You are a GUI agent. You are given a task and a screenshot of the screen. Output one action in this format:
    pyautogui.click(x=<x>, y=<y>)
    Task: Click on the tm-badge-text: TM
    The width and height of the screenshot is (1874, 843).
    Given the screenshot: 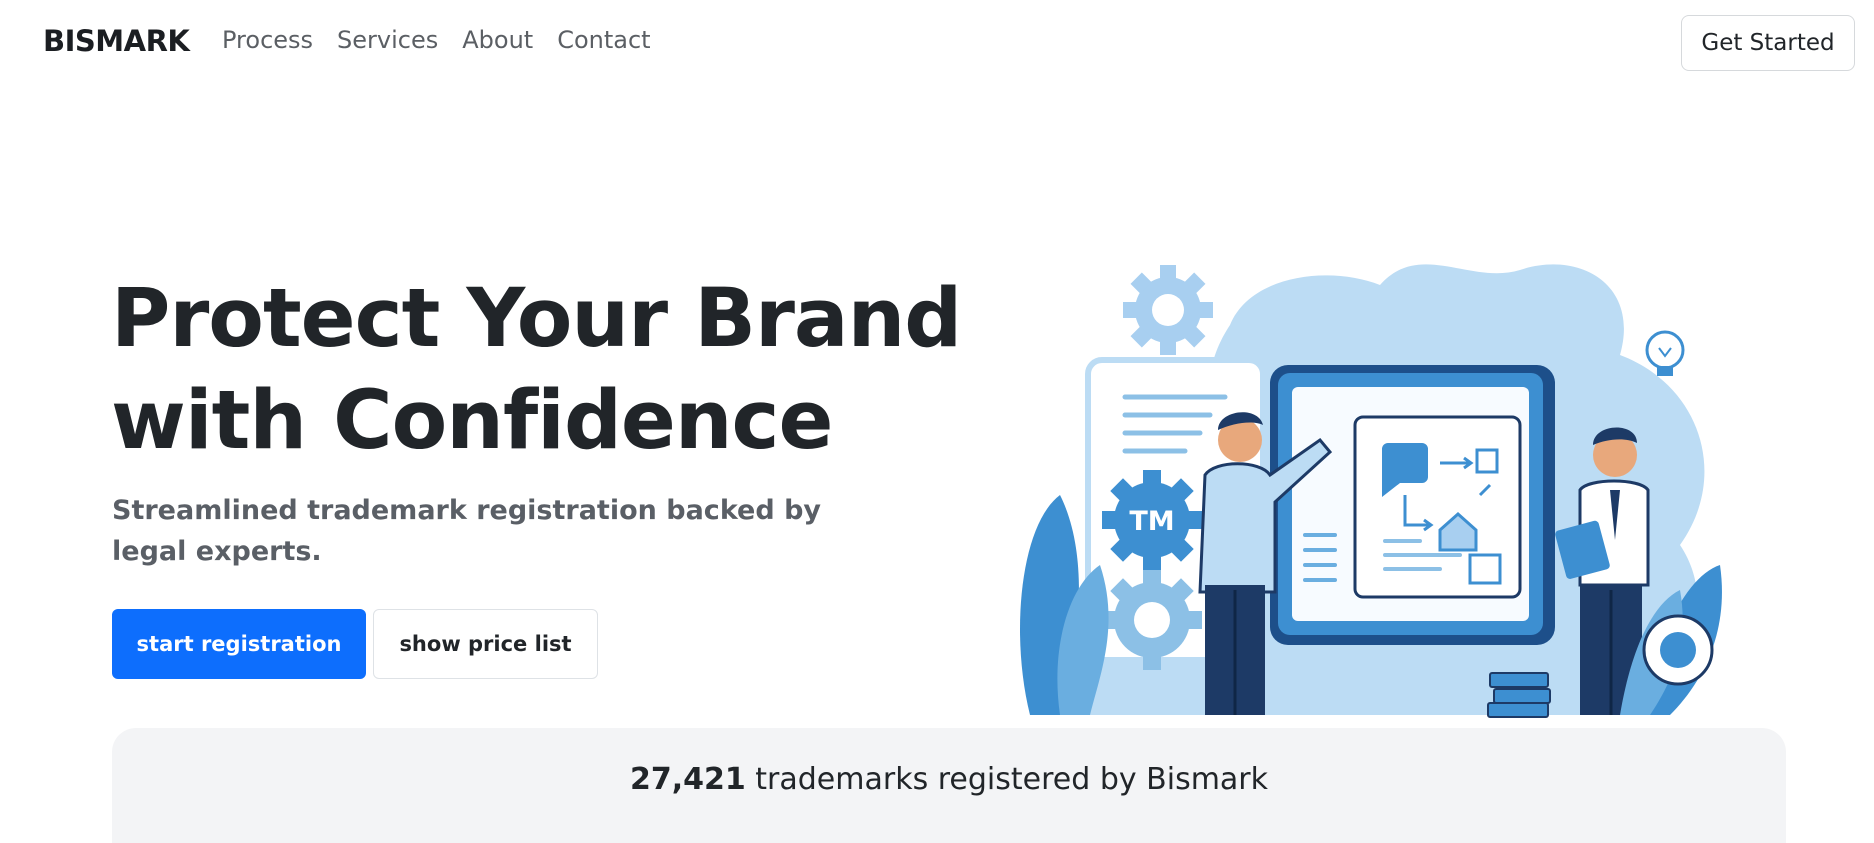 What is the action you would take?
    pyautogui.click(x=1151, y=521)
    